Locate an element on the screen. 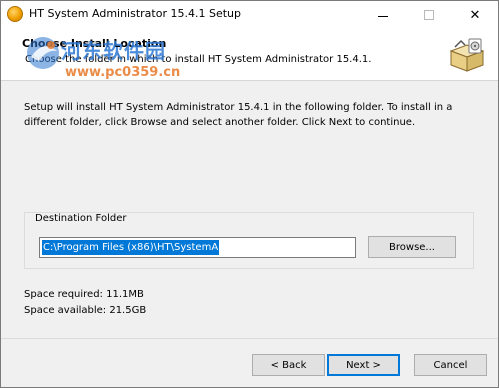 The width and height of the screenshot is (499, 388). close-icon: ✕ is located at coordinates (475, 15).